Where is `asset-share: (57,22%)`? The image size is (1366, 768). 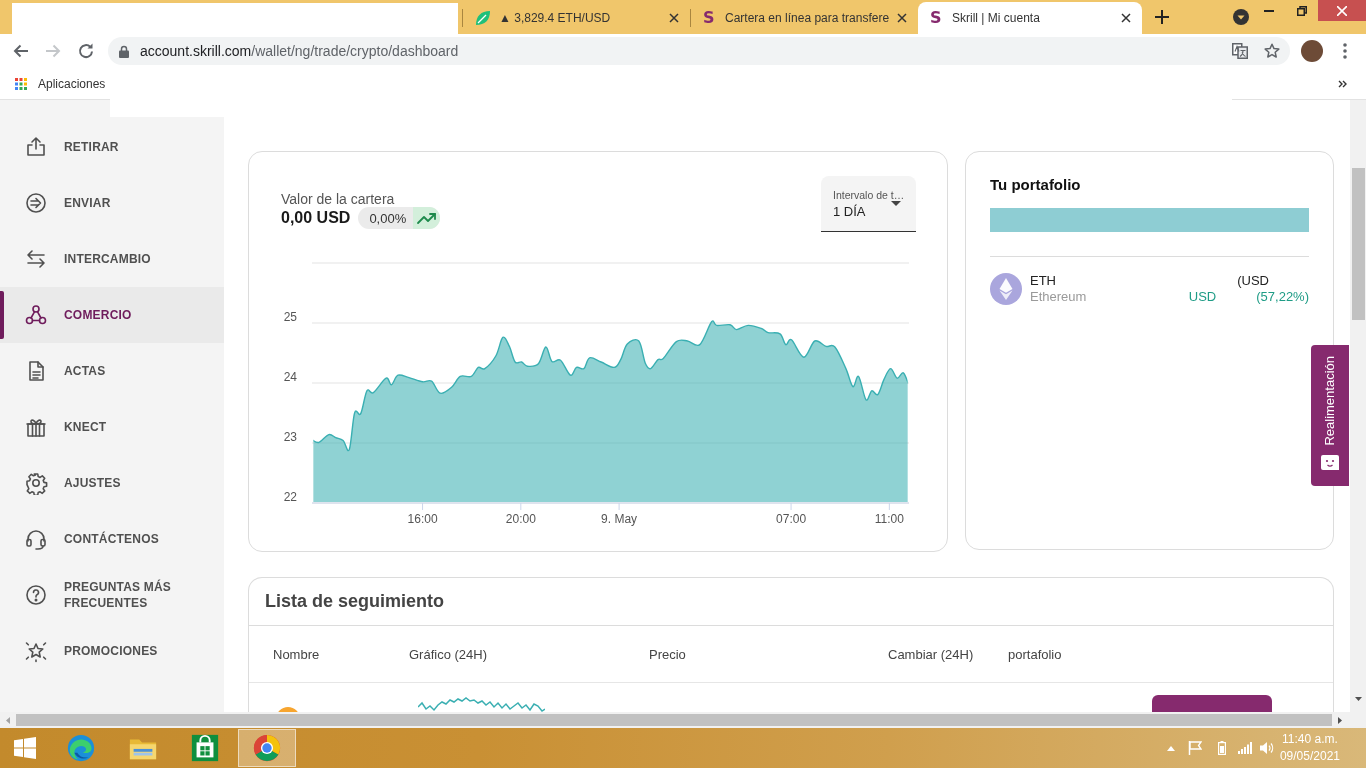
asset-share: (57,22%) is located at coordinates (1282, 297).